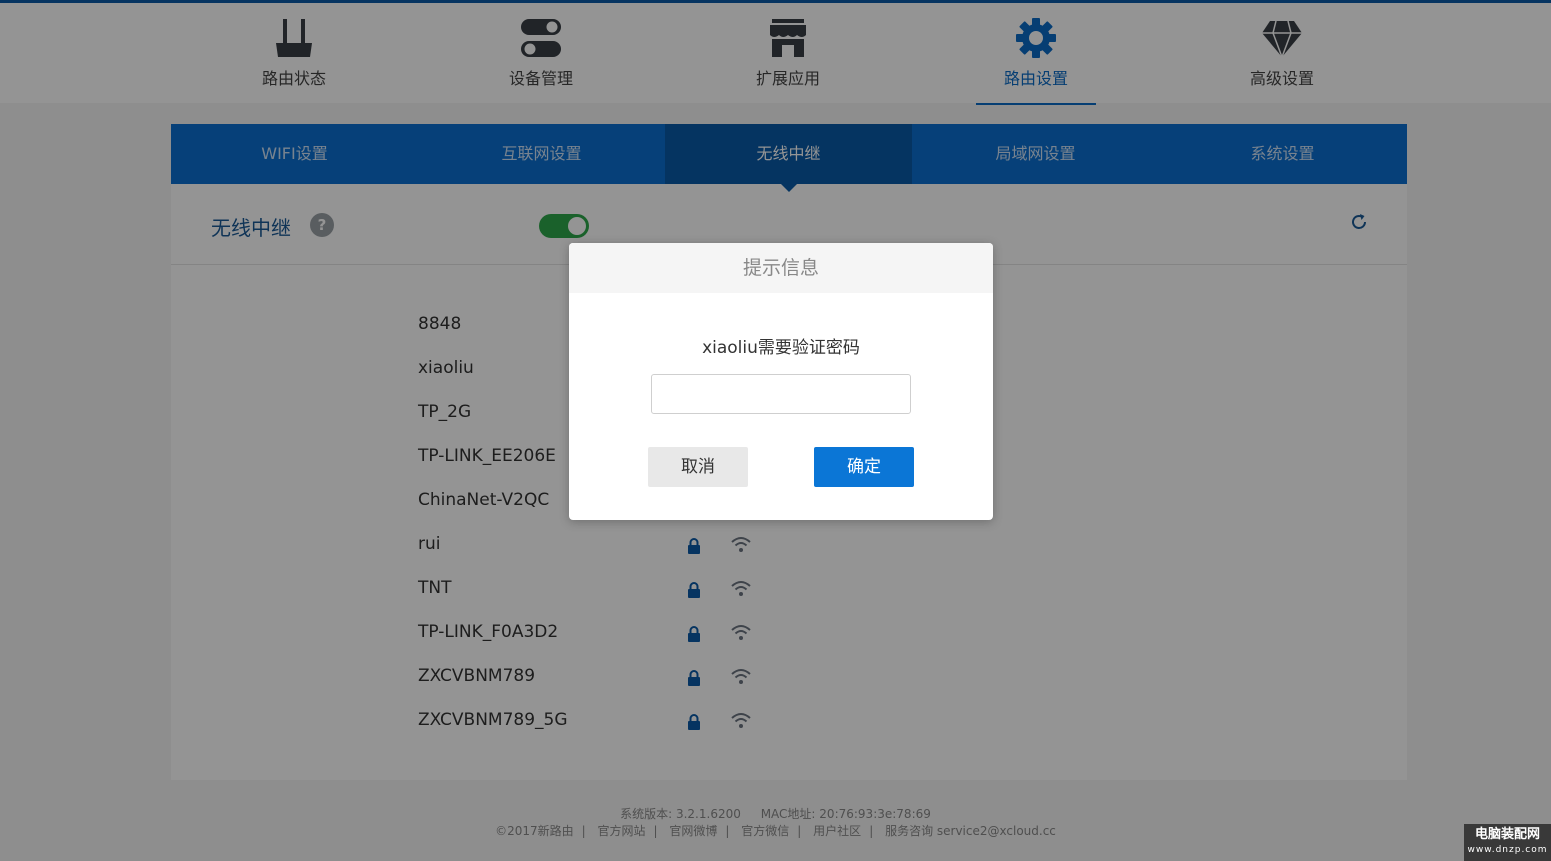  What do you see at coordinates (1507, 850) in the screenshot?
I see `watermark-url: www.dnzp.com` at bounding box center [1507, 850].